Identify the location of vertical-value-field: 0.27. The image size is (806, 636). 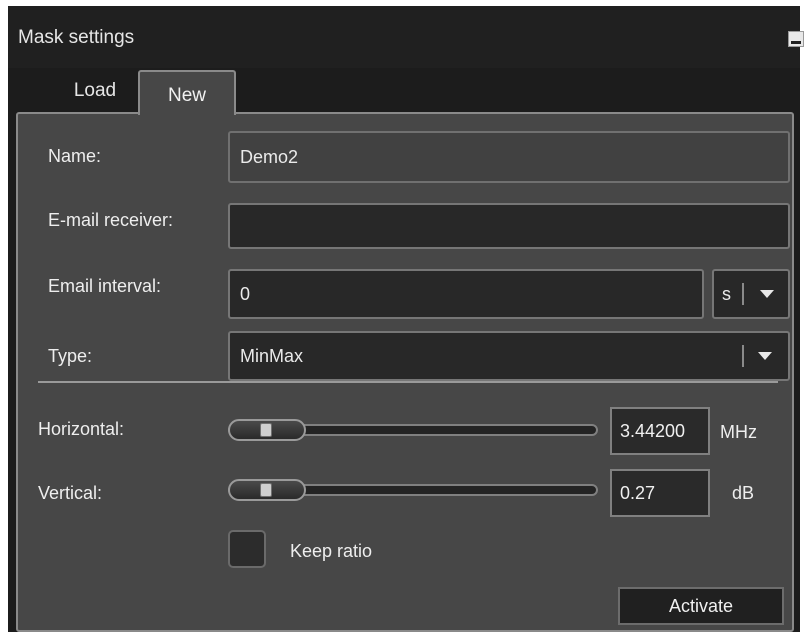
(660, 493).